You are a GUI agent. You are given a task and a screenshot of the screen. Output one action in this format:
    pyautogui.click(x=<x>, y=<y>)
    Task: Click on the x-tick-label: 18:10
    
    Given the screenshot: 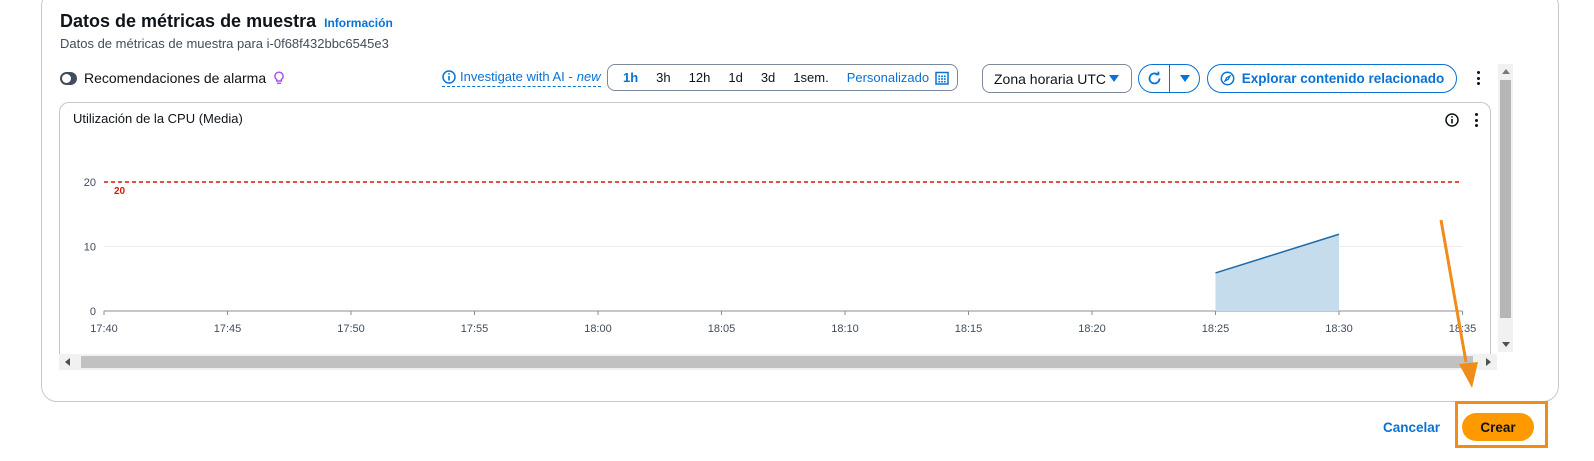 What is the action you would take?
    pyautogui.click(x=845, y=329)
    